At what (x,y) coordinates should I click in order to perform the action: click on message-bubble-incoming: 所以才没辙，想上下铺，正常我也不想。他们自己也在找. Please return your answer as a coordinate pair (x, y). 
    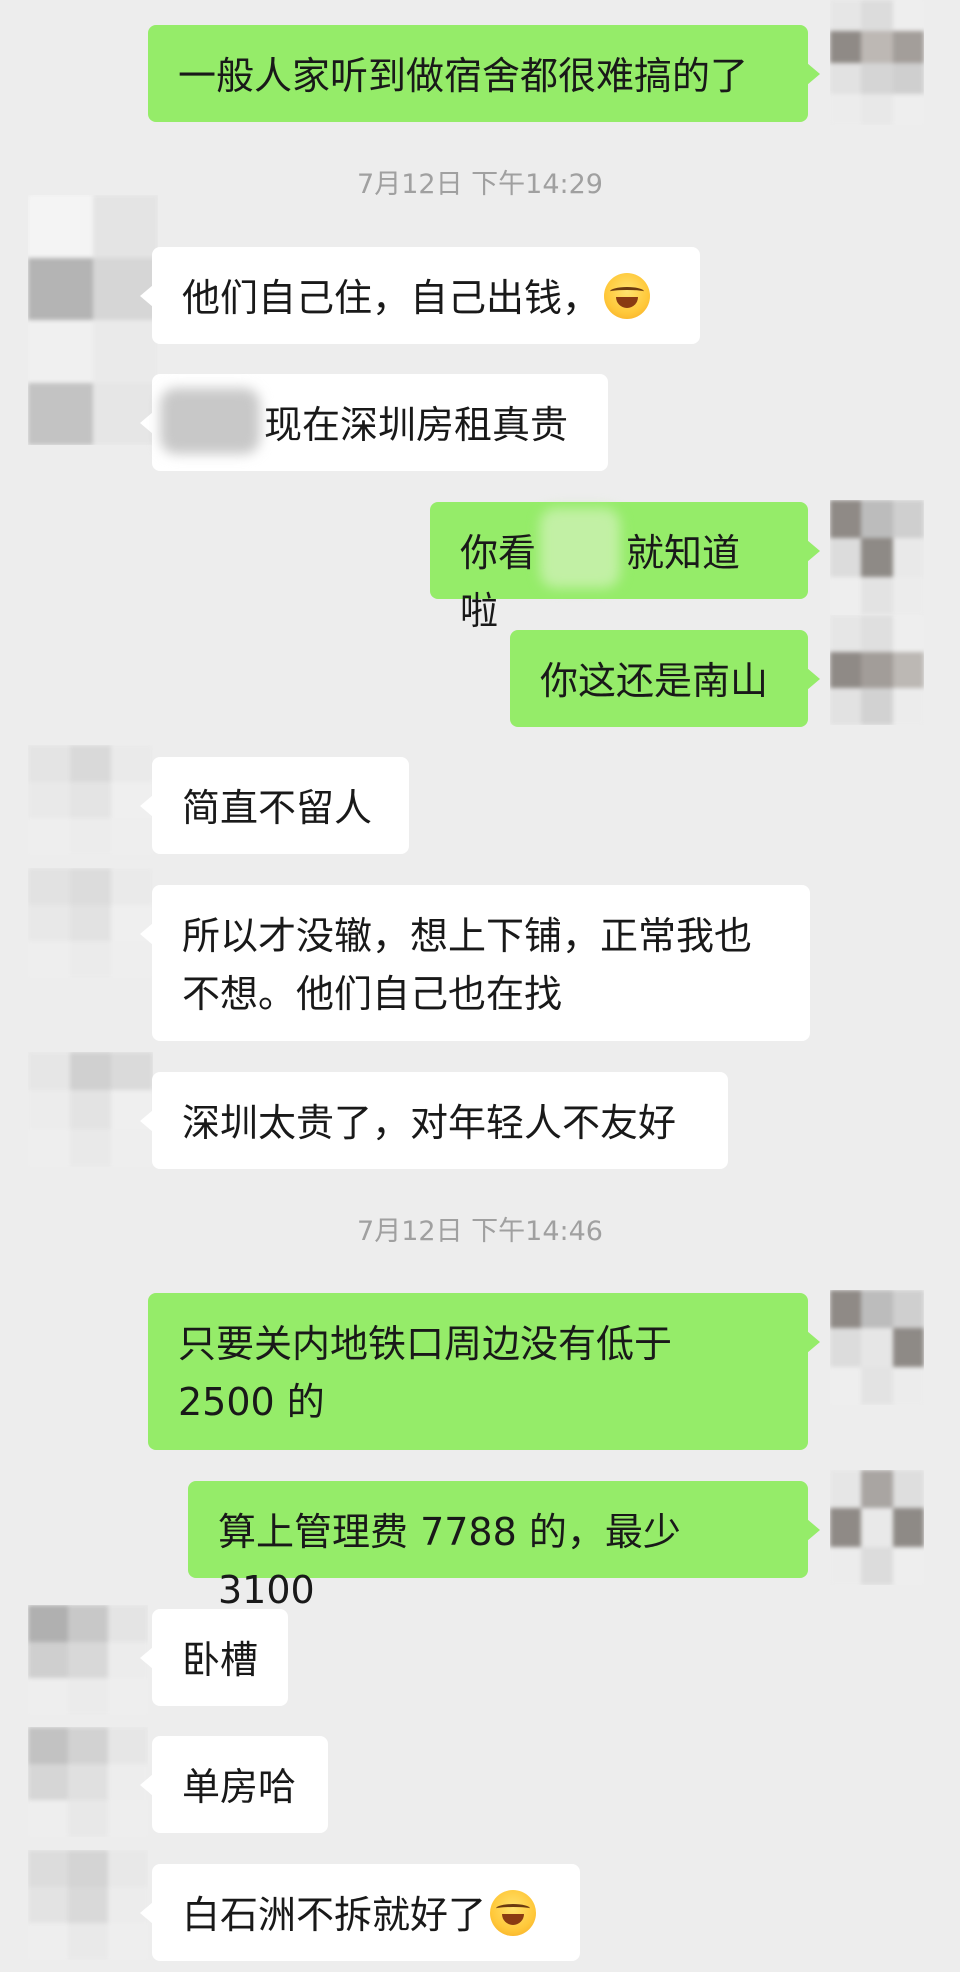
    Looking at the image, I should click on (475, 963).